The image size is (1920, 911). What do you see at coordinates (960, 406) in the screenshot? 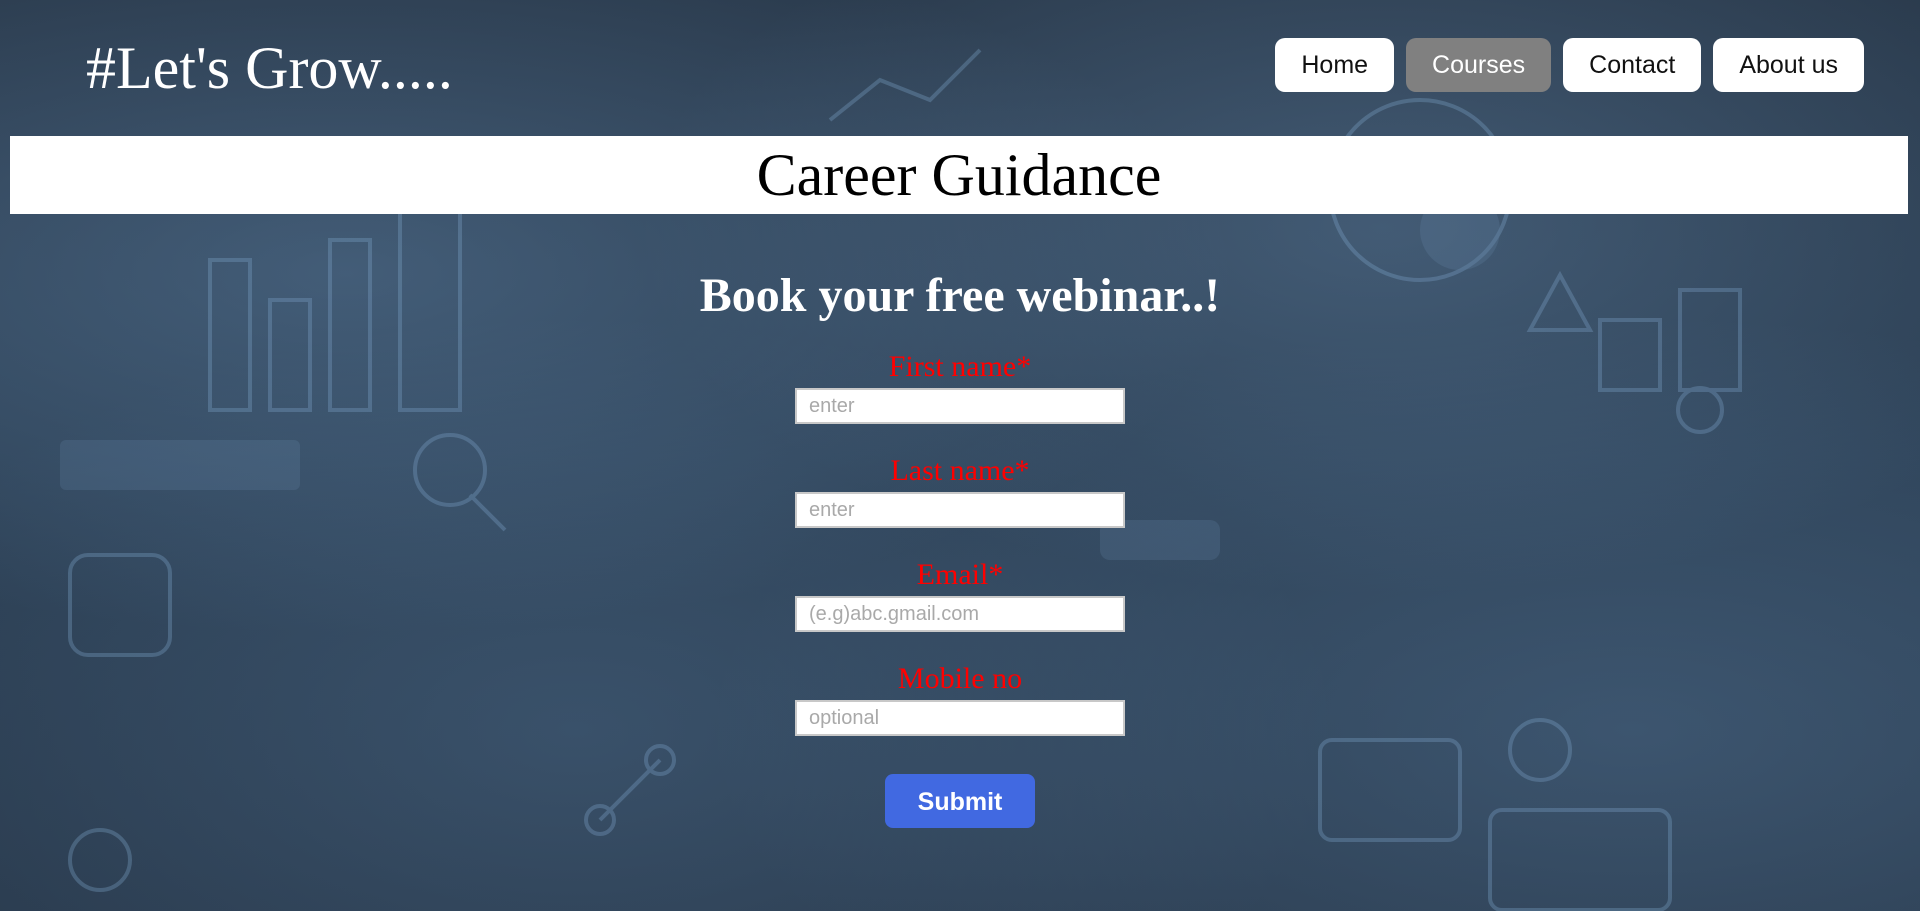
I see `first-name-input` at bounding box center [960, 406].